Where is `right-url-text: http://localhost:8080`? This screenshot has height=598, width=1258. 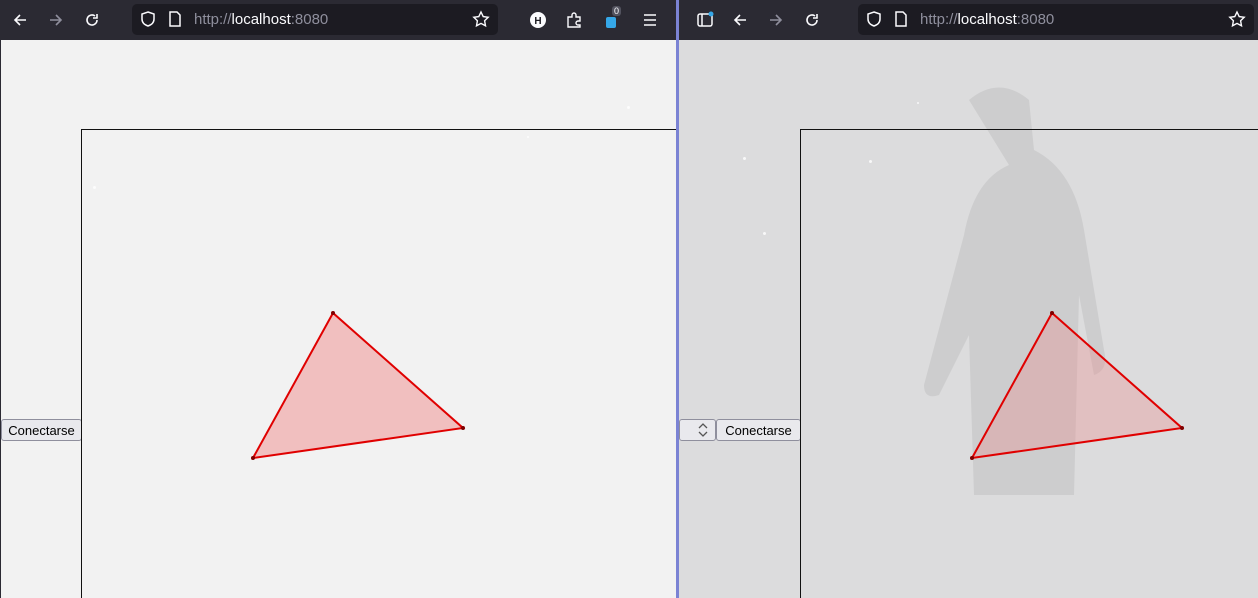 right-url-text: http://localhost:8080 is located at coordinates (987, 19).